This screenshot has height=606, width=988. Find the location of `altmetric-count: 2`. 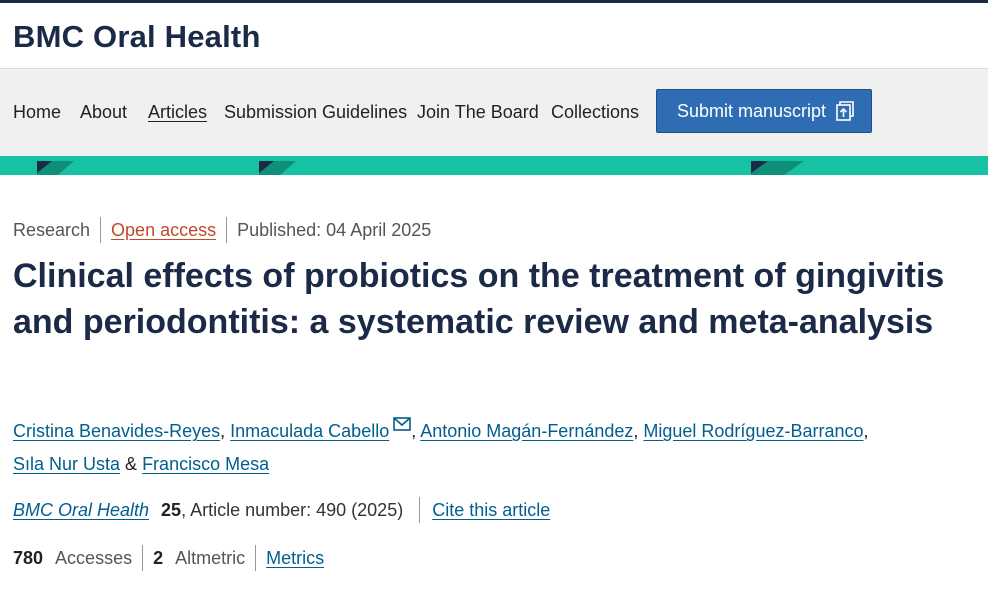

altmetric-count: 2 is located at coordinates (158, 557).